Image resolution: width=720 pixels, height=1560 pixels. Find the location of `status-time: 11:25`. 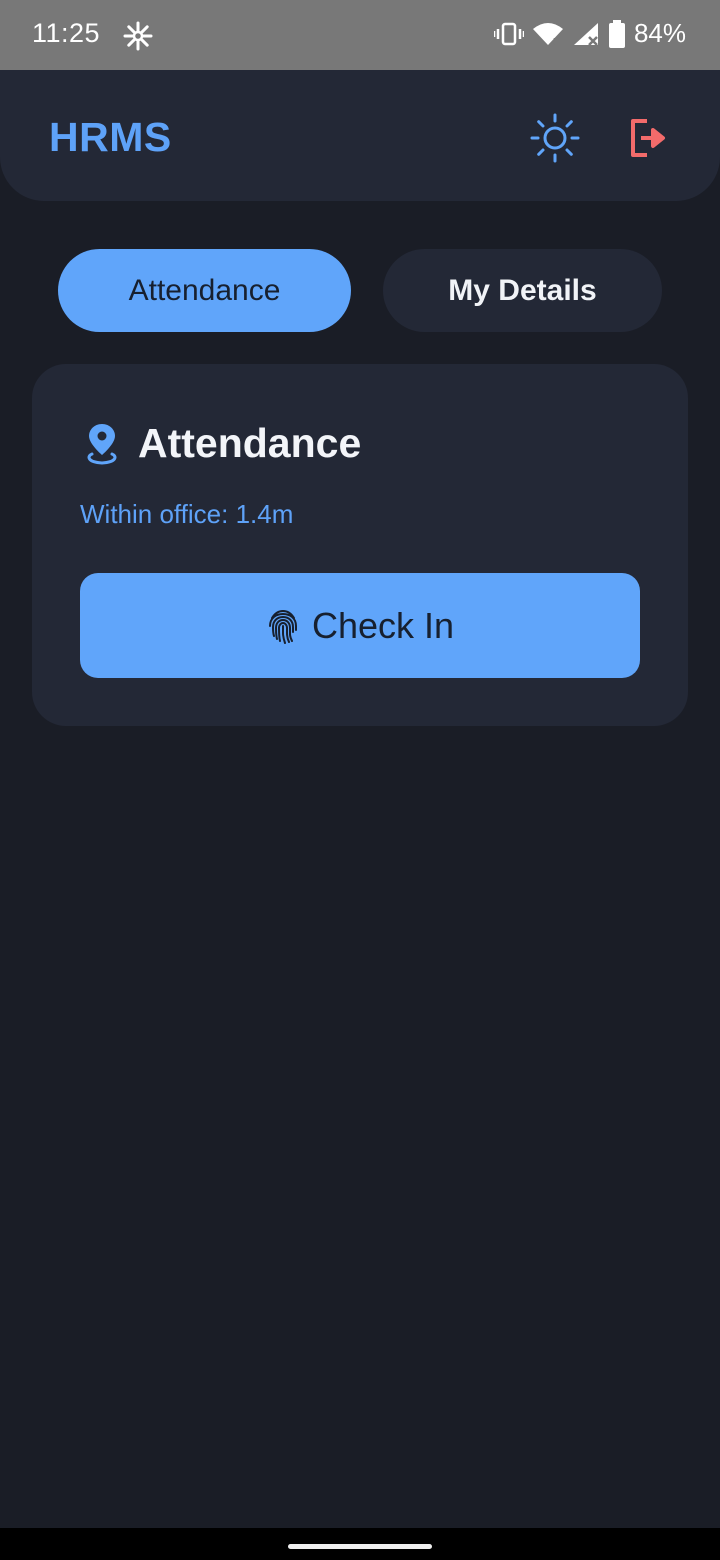

status-time: 11:25 is located at coordinates (66, 33).